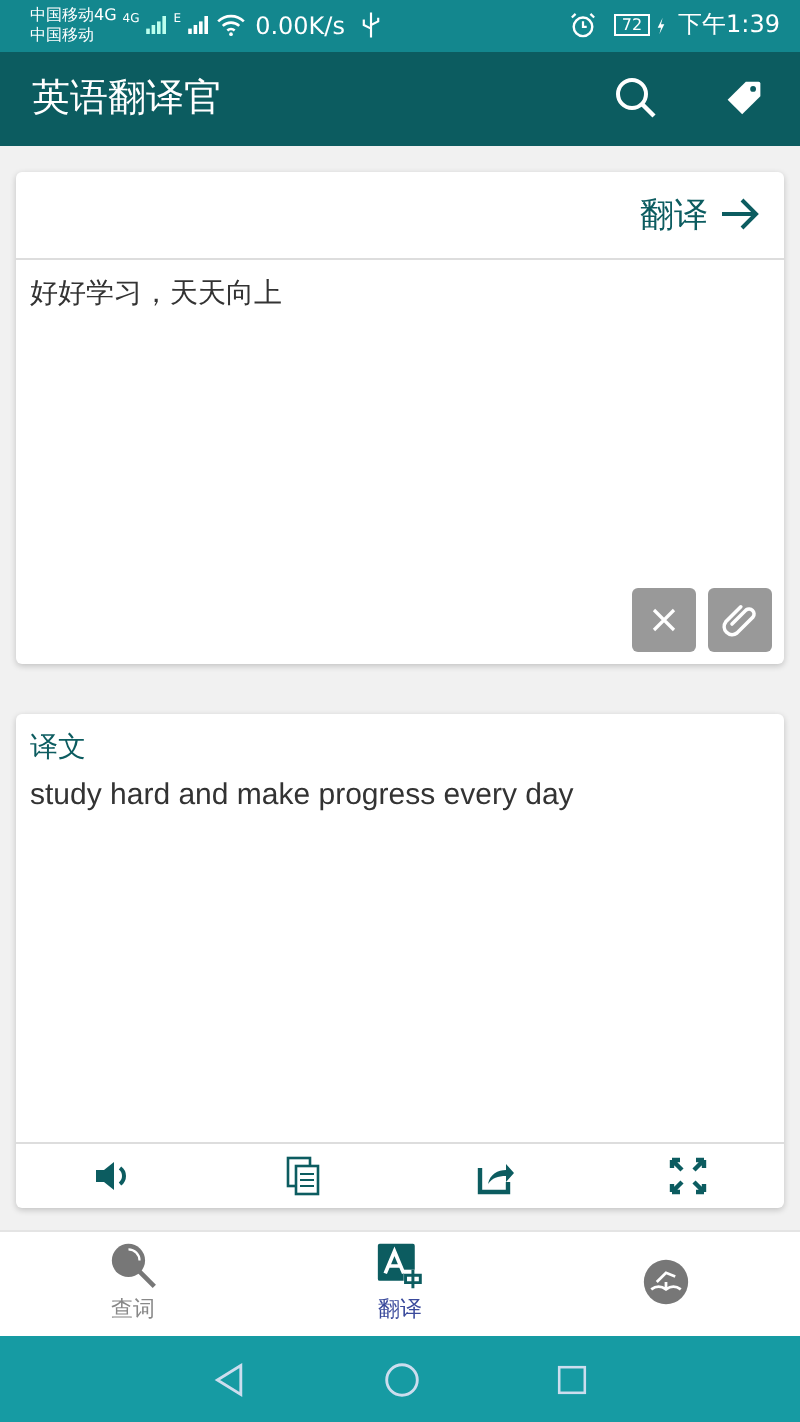  I want to click on carrier-label: 中国移动, so click(63, 35).